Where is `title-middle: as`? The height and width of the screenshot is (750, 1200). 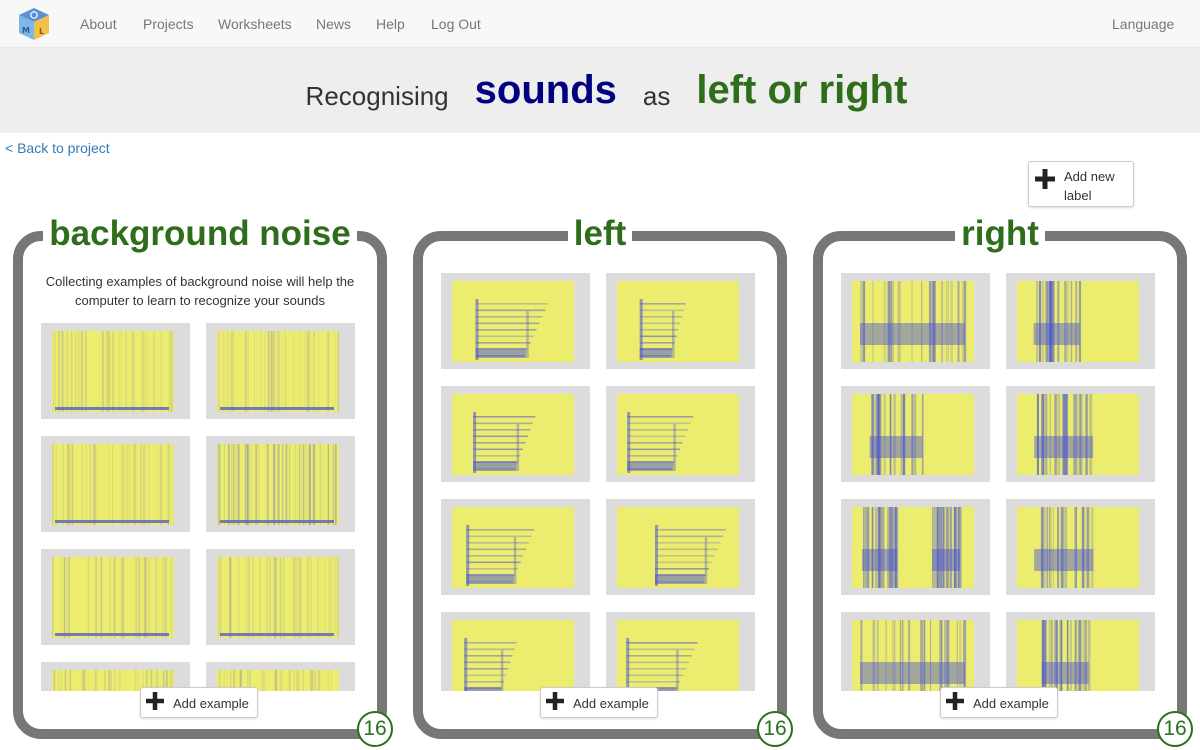 title-middle: as is located at coordinates (656, 96).